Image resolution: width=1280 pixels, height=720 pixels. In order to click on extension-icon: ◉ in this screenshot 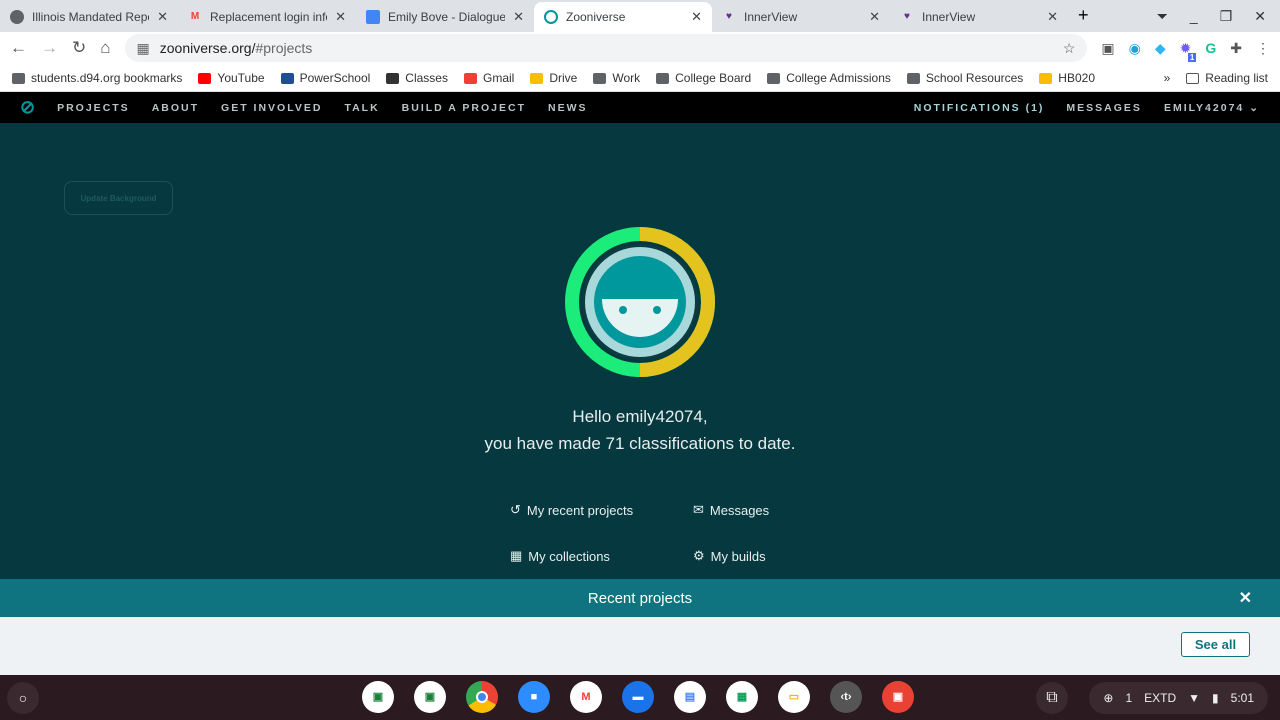, I will do `click(1135, 48)`.